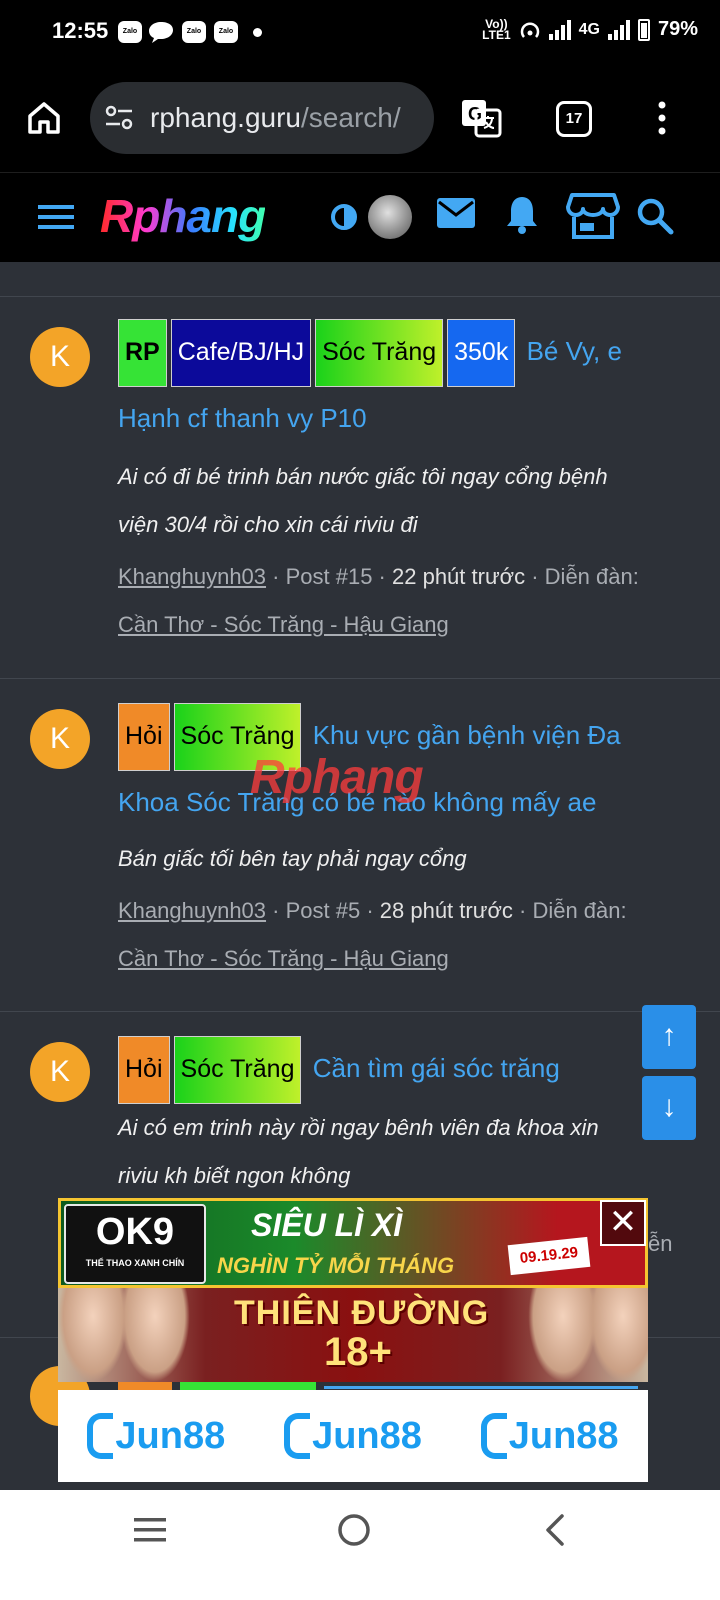 The height and width of the screenshot is (1600, 720). What do you see at coordinates (362, 1313) in the screenshot?
I see `ad-headline: THIÊN ĐƯỜNG` at bounding box center [362, 1313].